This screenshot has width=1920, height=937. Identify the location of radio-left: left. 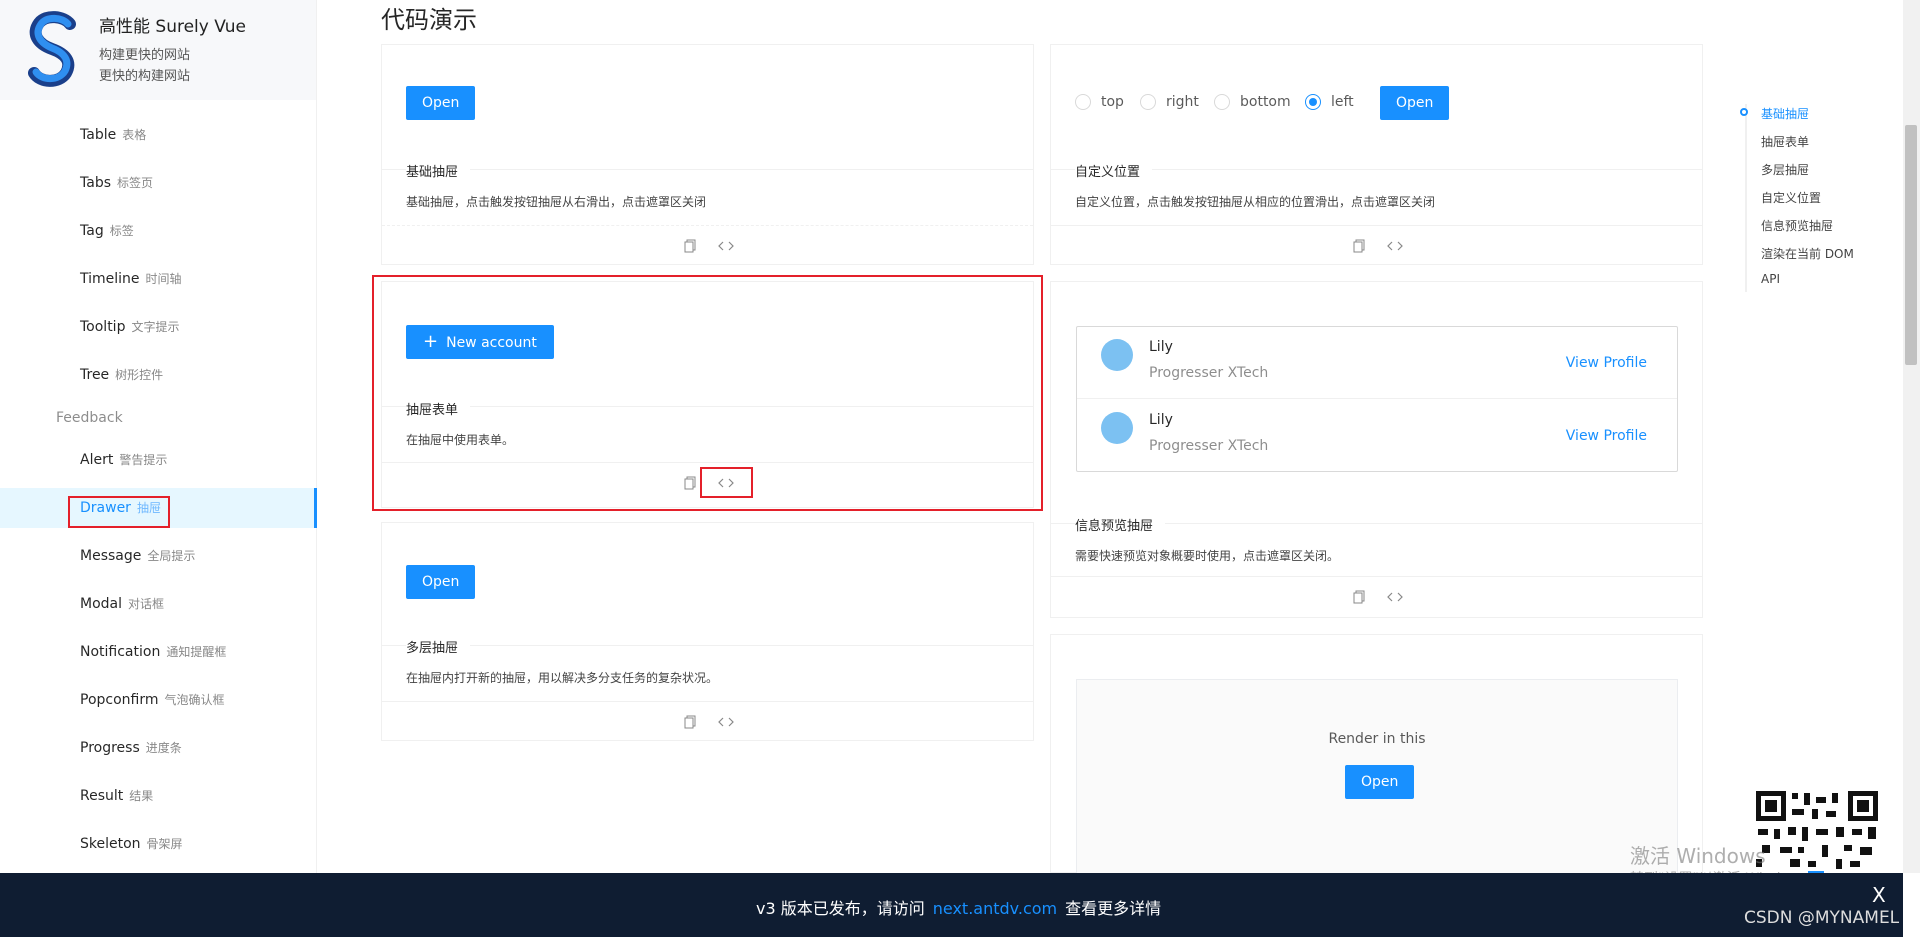
(1329, 102).